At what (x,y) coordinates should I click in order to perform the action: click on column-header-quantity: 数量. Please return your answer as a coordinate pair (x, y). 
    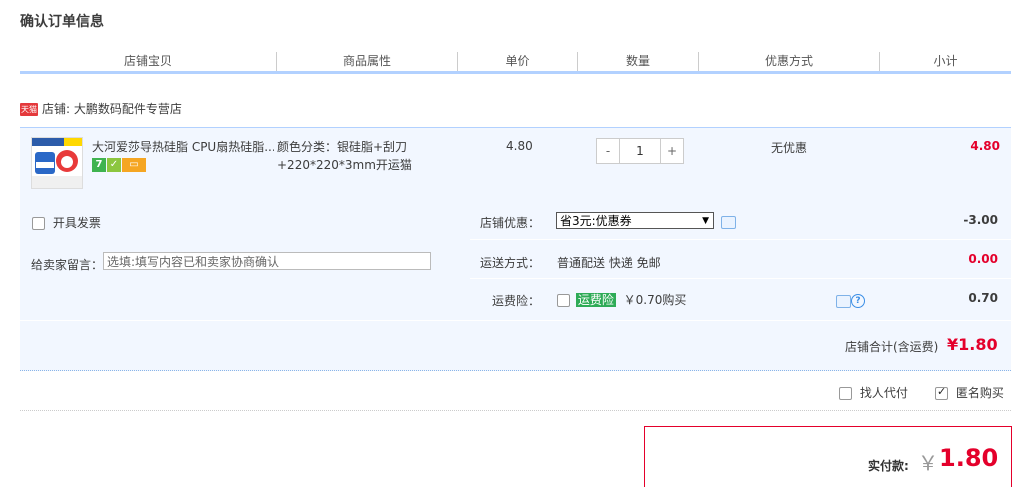
    Looking at the image, I should click on (637, 61).